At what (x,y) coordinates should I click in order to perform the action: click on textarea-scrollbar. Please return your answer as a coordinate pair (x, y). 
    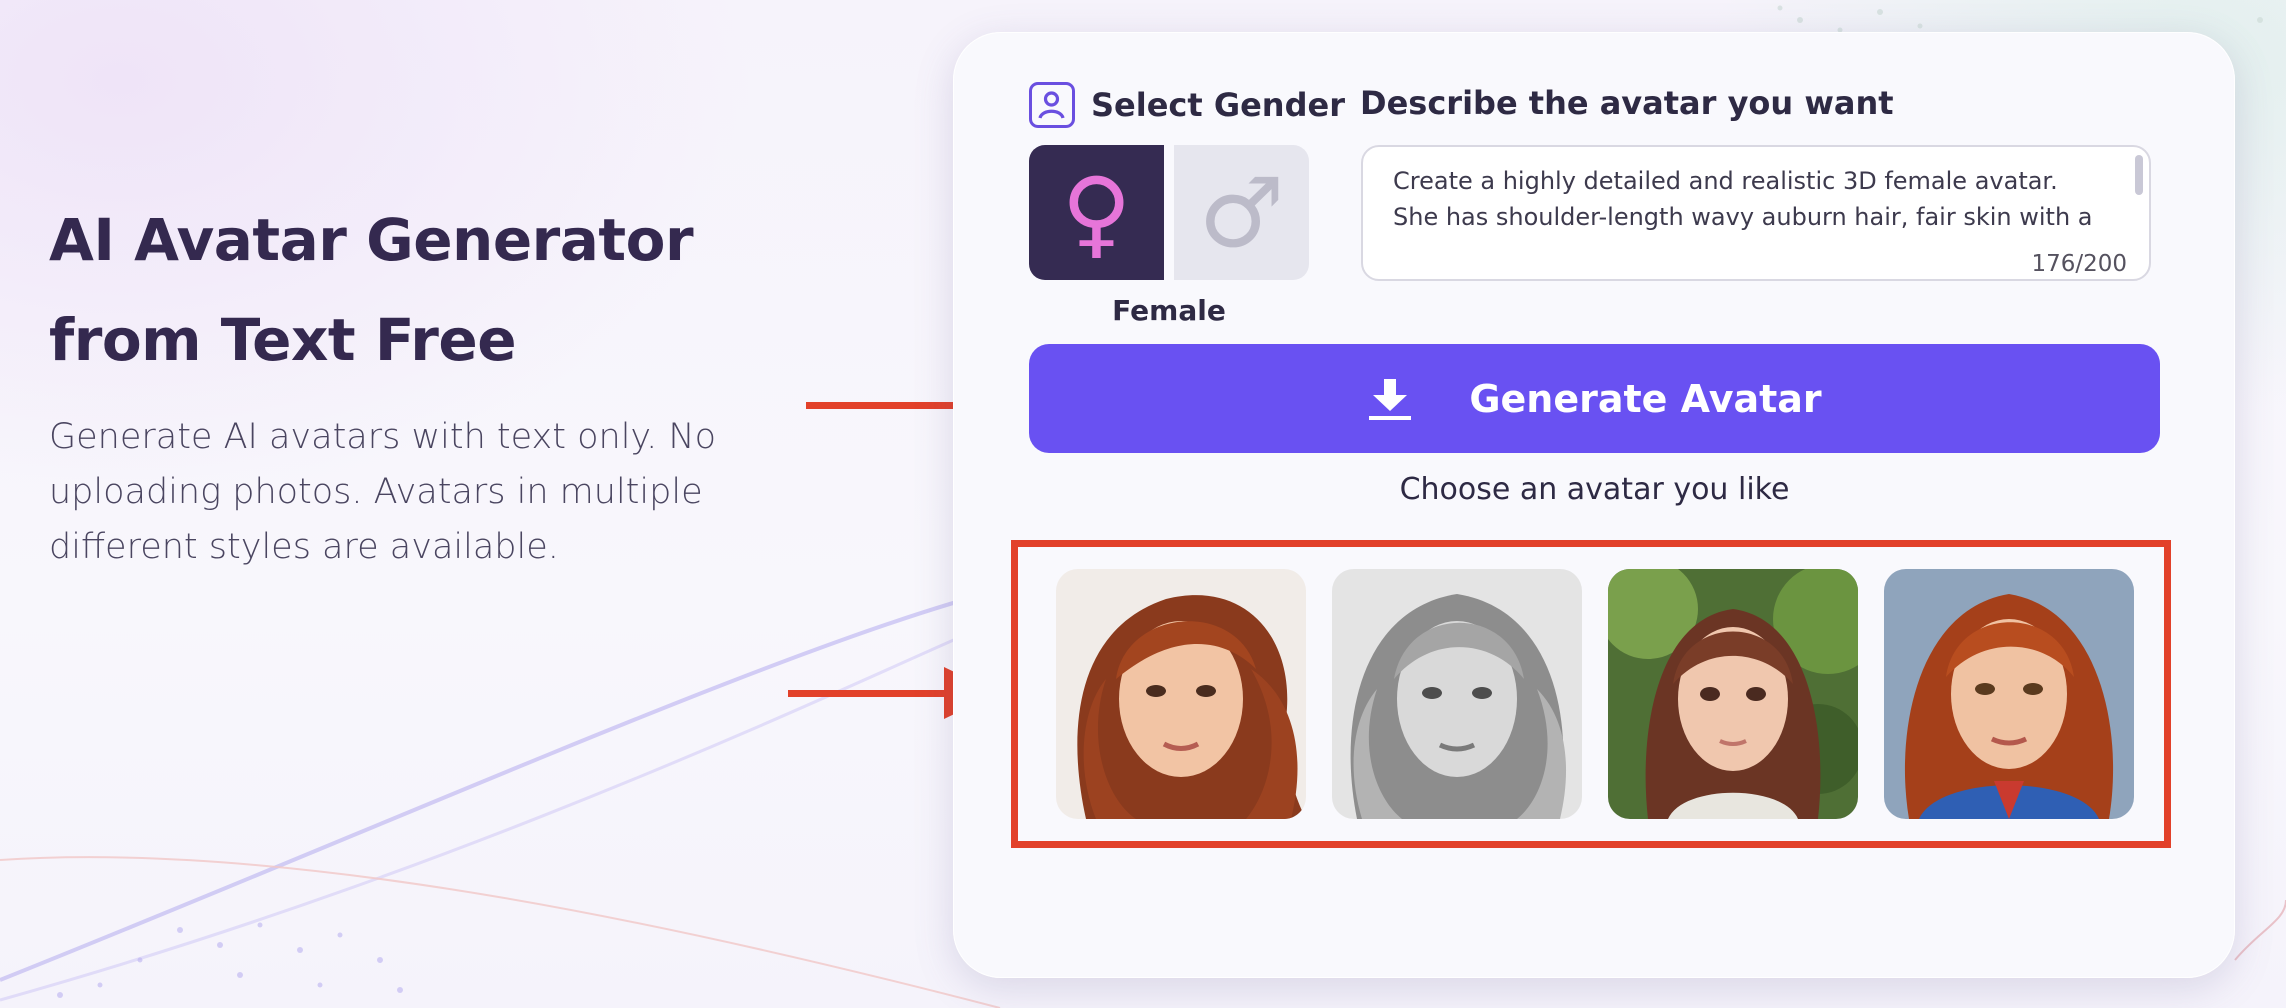
    Looking at the image, I should click on (2139, 175).